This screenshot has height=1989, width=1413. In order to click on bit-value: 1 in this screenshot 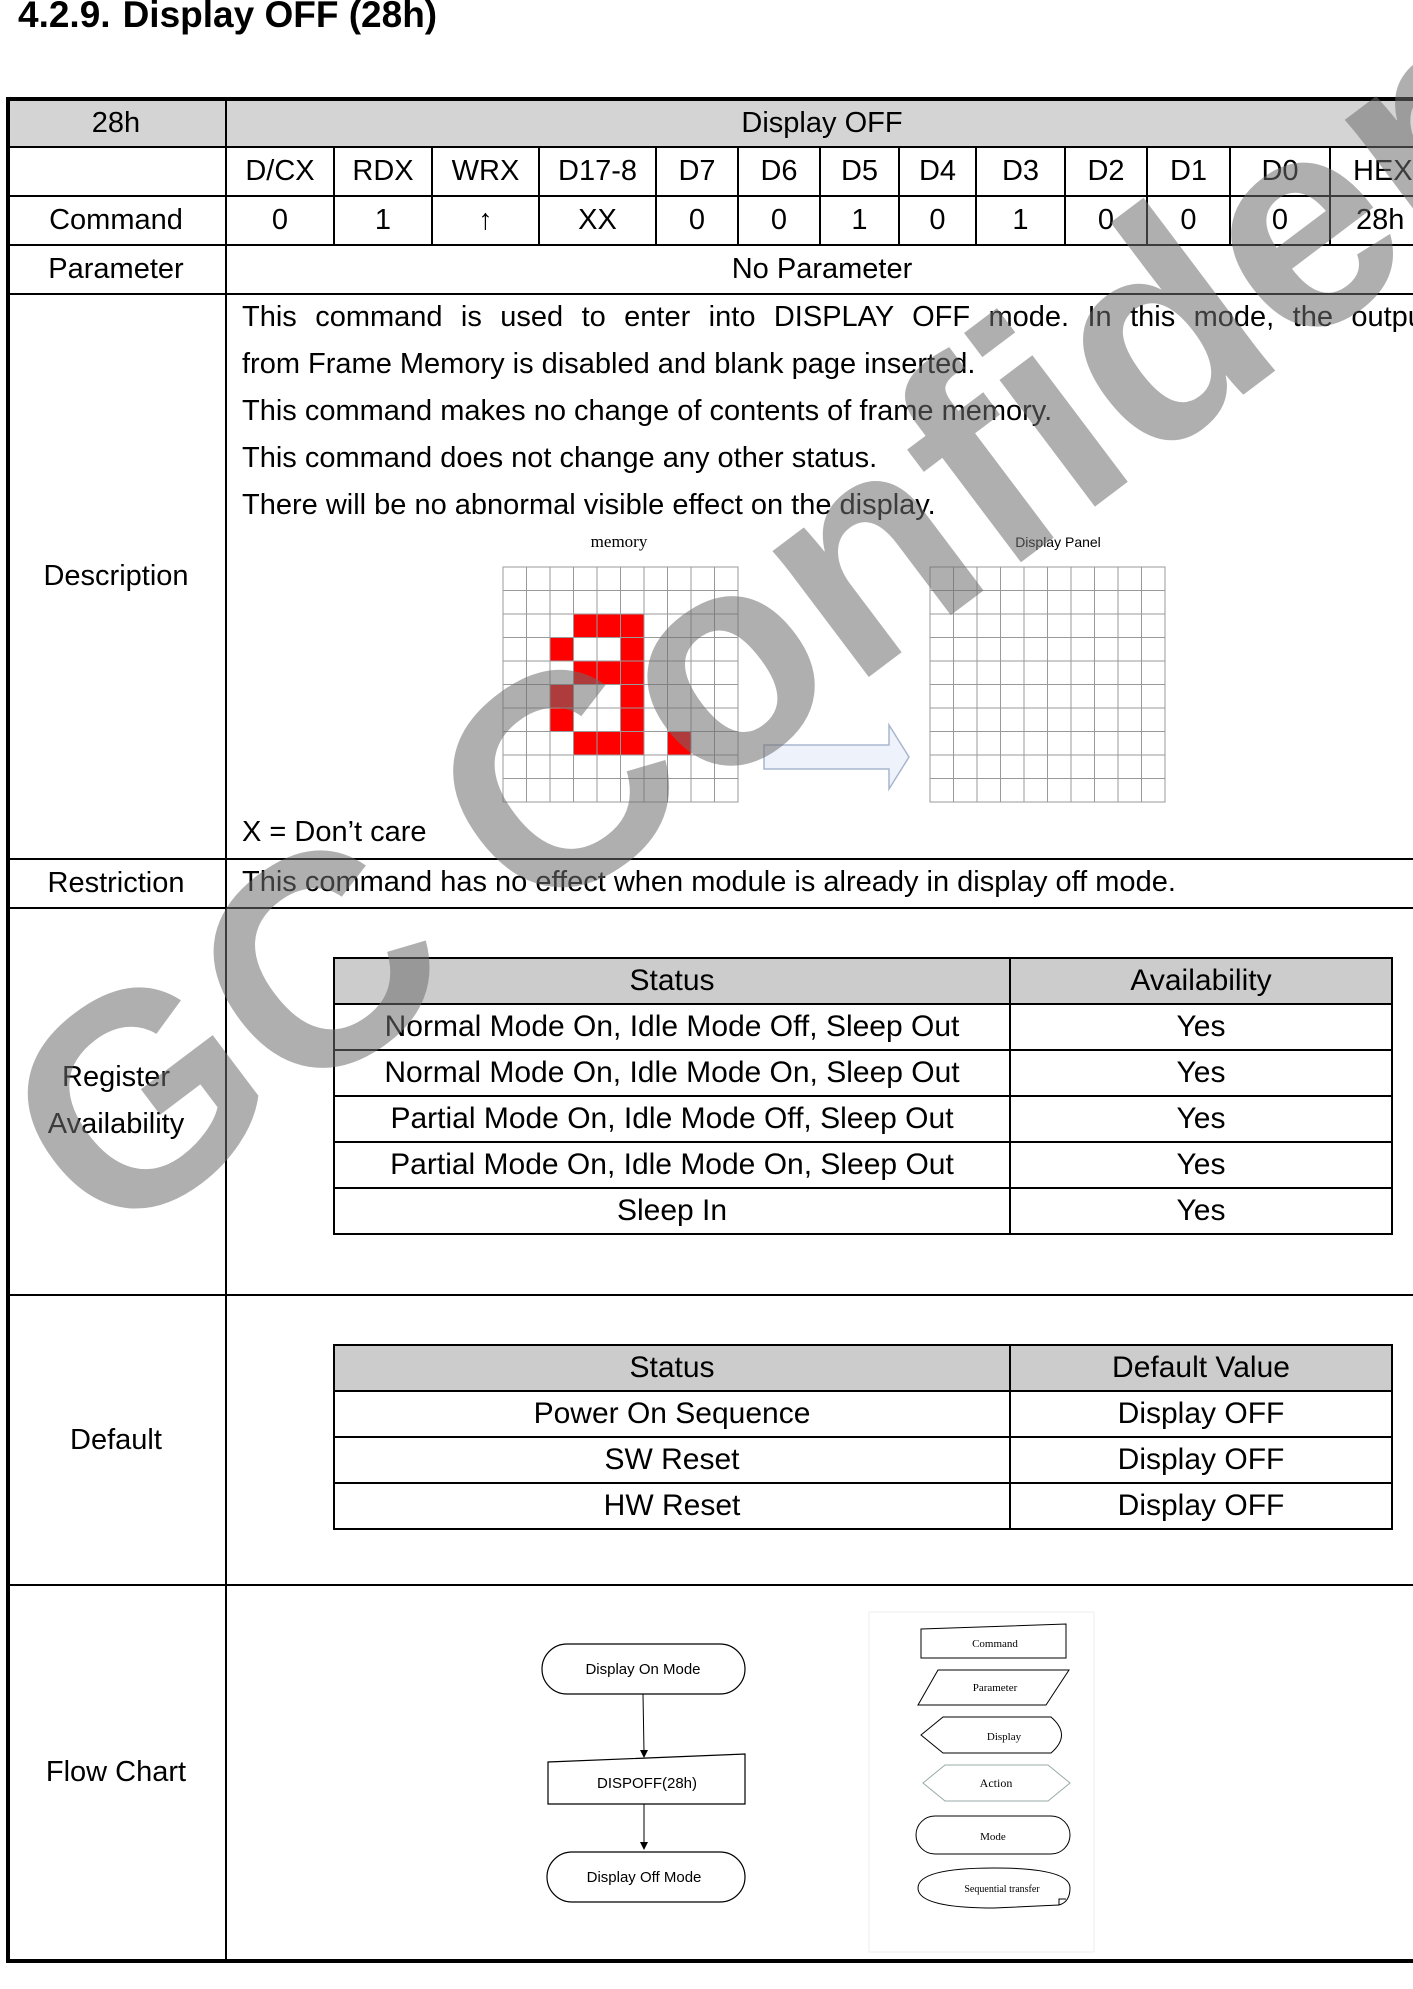, I will do `click(859, 220)`.